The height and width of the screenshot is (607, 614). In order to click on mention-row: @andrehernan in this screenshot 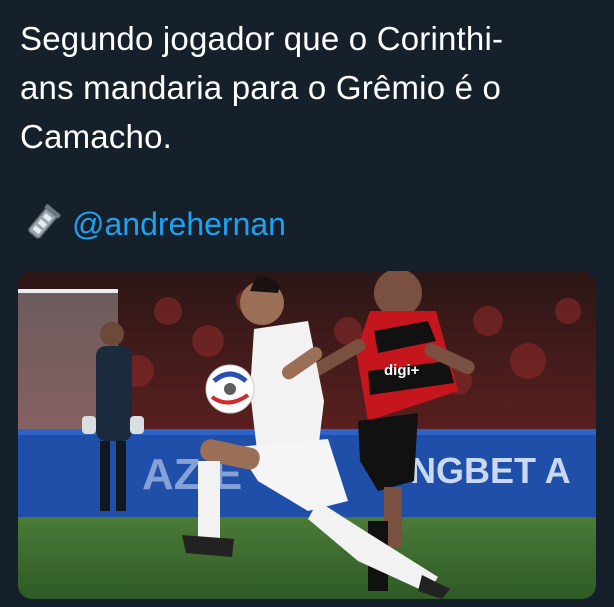, I will do `click(154, 224)`.